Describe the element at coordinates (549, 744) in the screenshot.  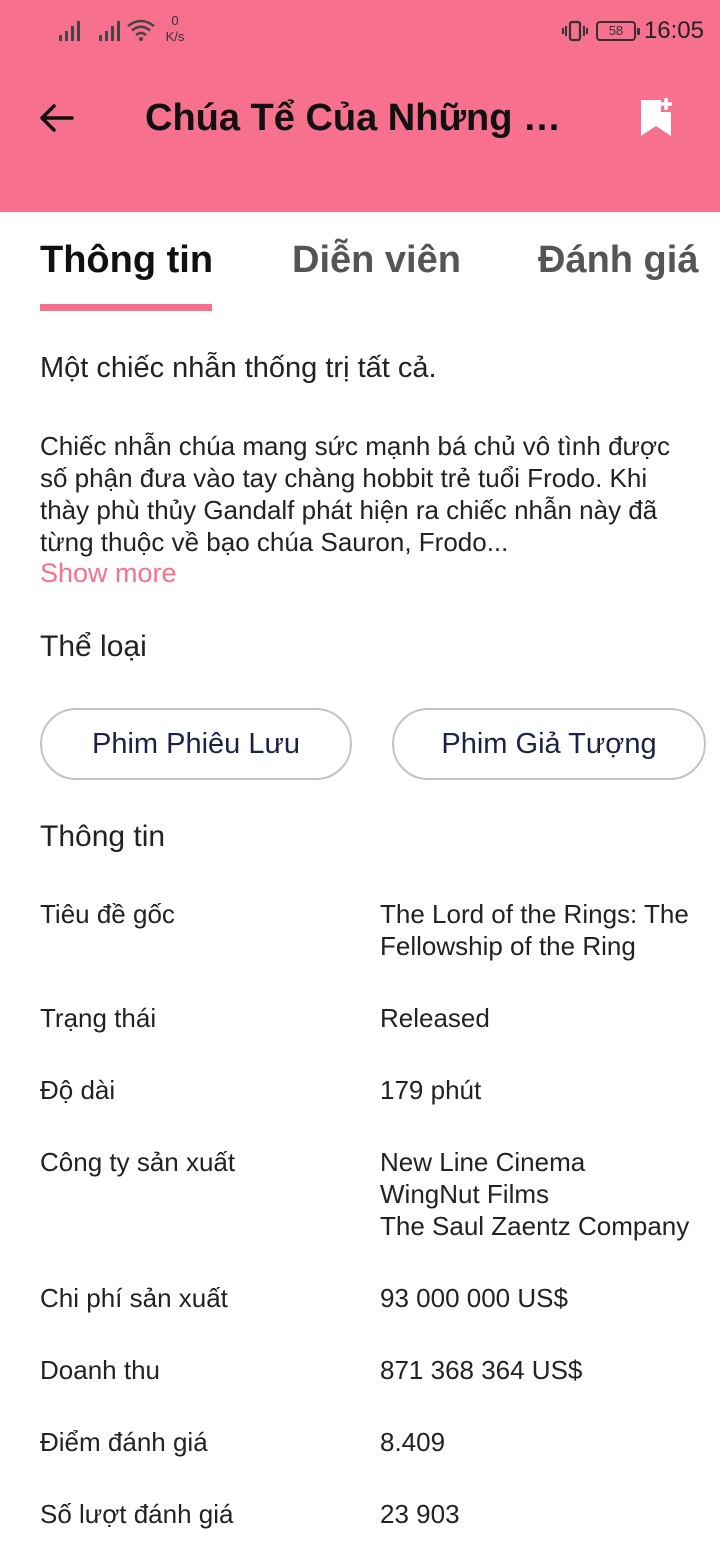
I see `genre-chip: Phim Giả Tượng` at that location.